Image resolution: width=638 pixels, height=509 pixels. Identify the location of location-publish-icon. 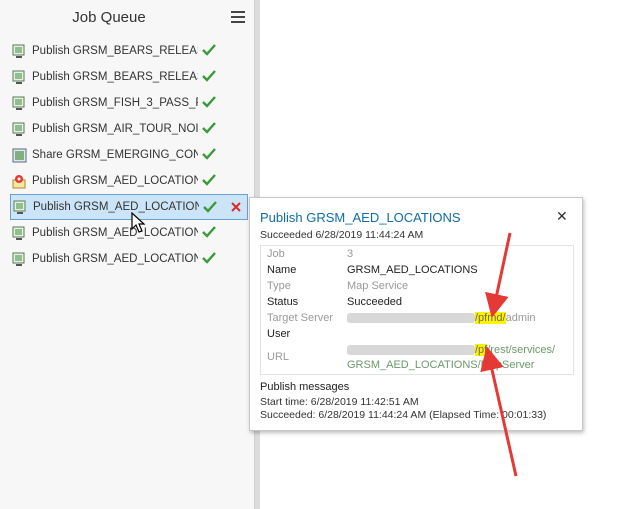
(19, 181).